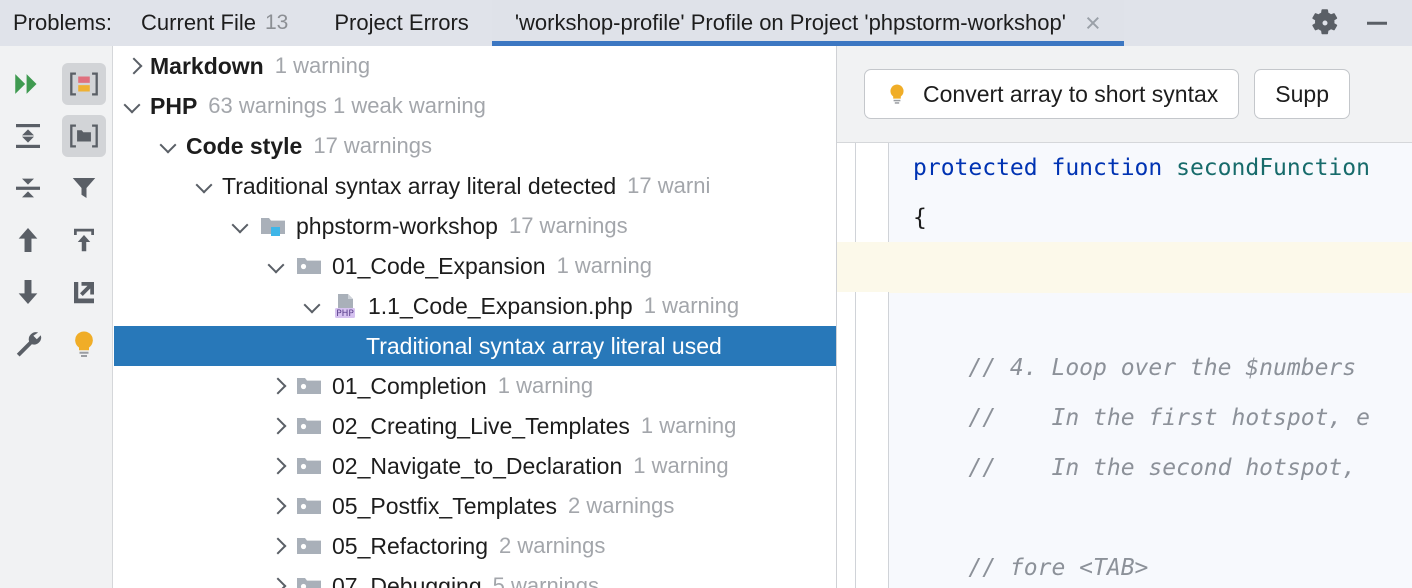 This screenshot has height=588, width=1412. I want to click on tab-count: 13, so click(276, 22).